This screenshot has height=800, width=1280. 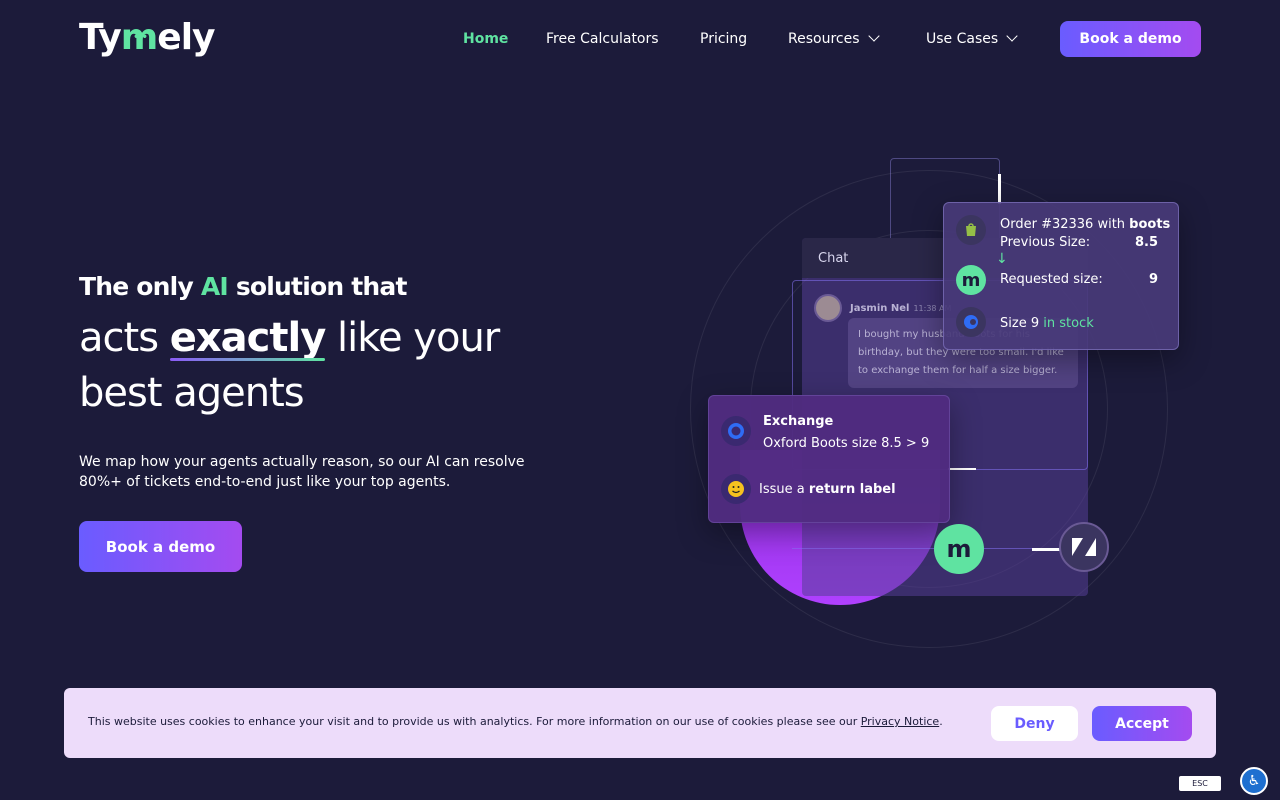 I want to click on logo: Tym ••• ely, so click(x=147, y=38).